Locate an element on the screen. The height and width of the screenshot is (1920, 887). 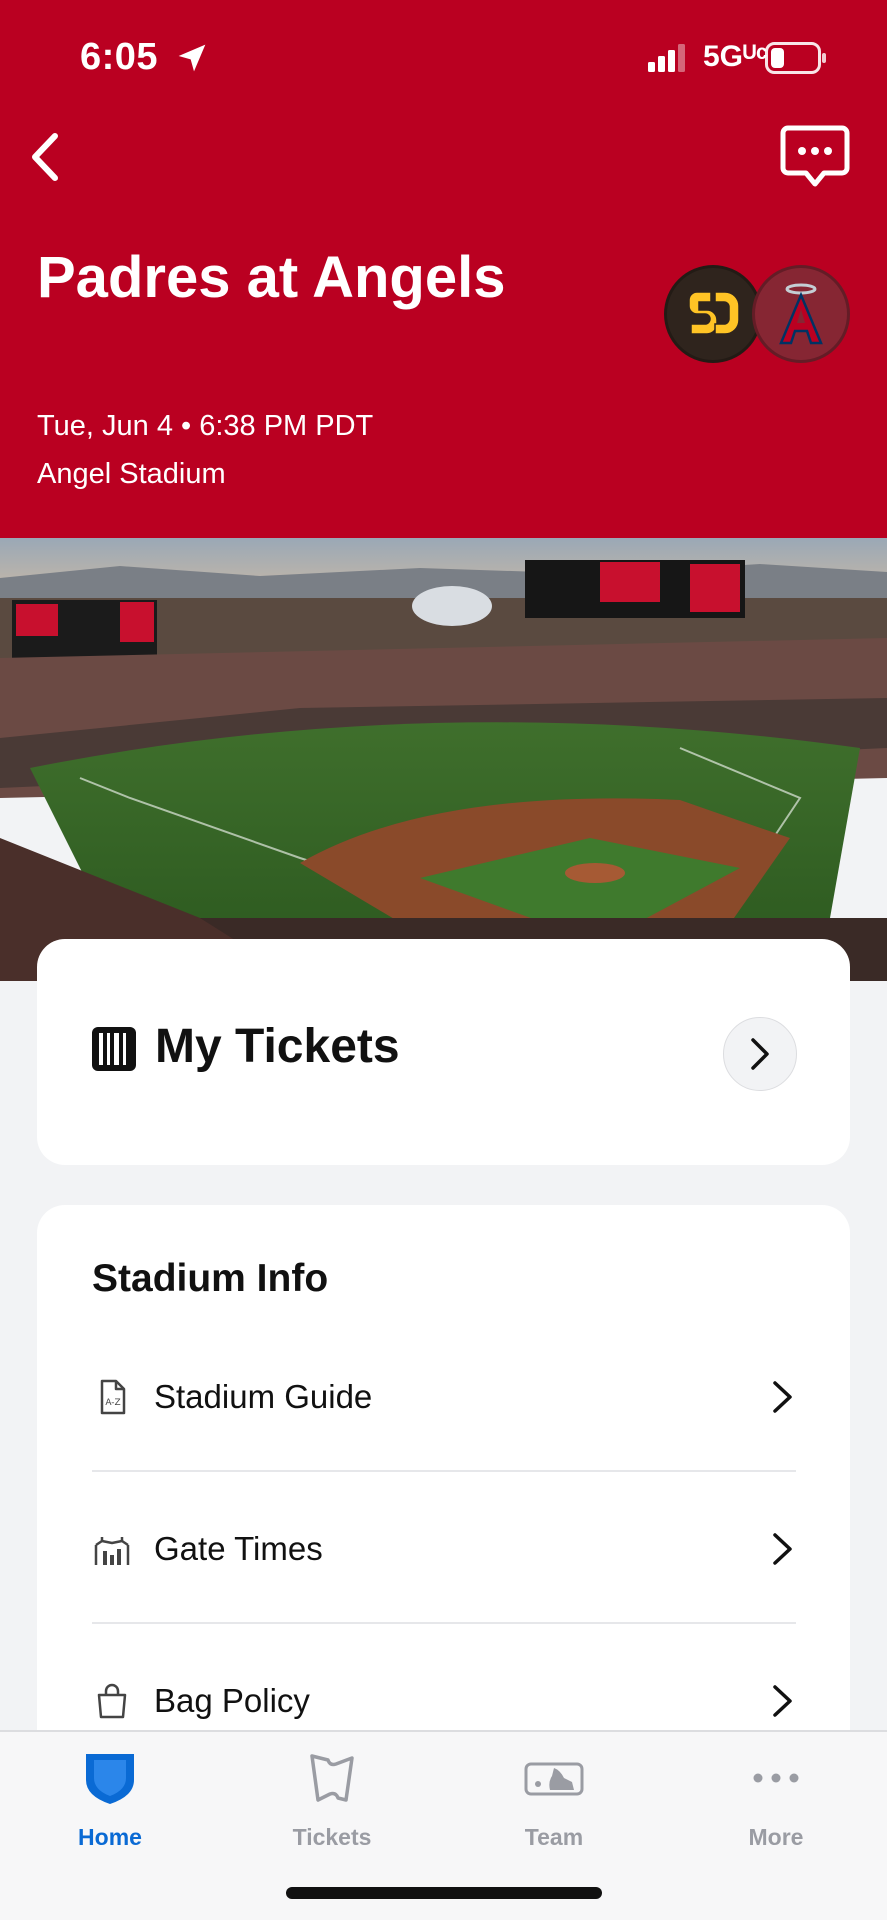
tab-team-label: Team is located at coordinates (554, 1837).